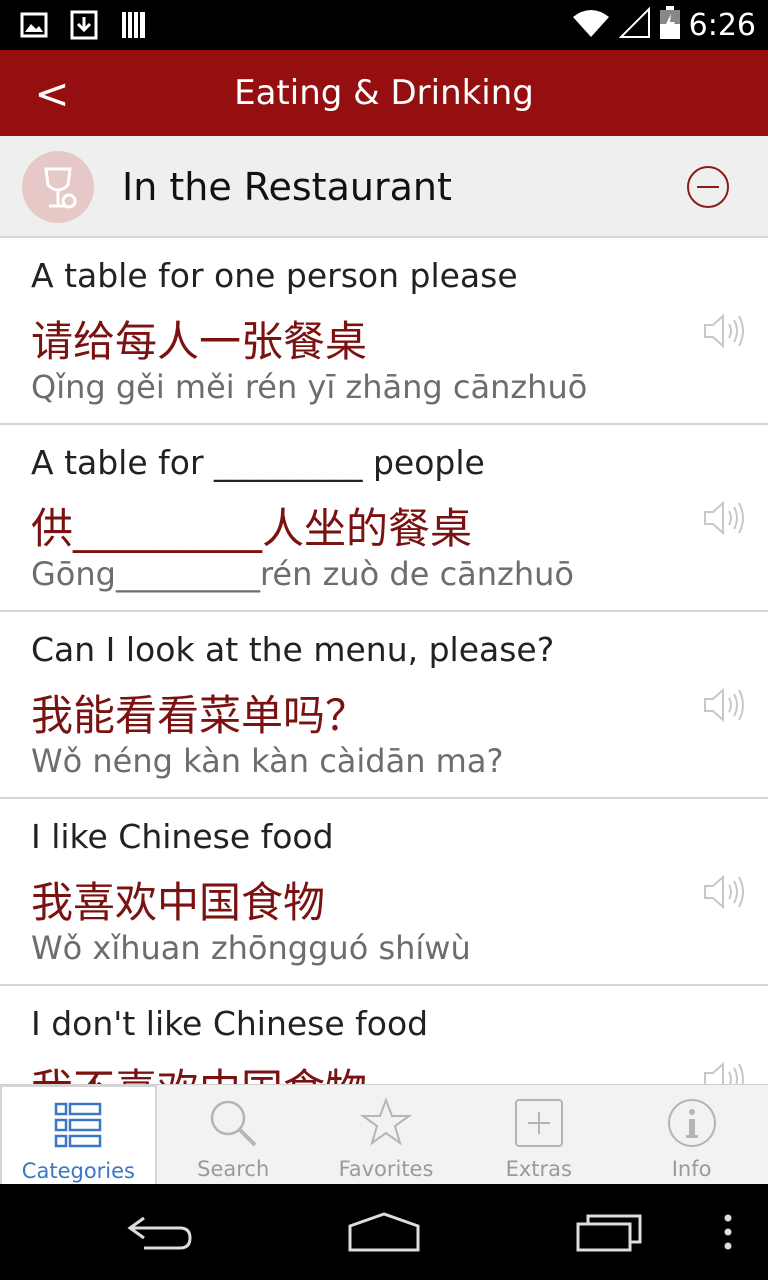  I want to click on wine-glass-icon, so click(58, 187).